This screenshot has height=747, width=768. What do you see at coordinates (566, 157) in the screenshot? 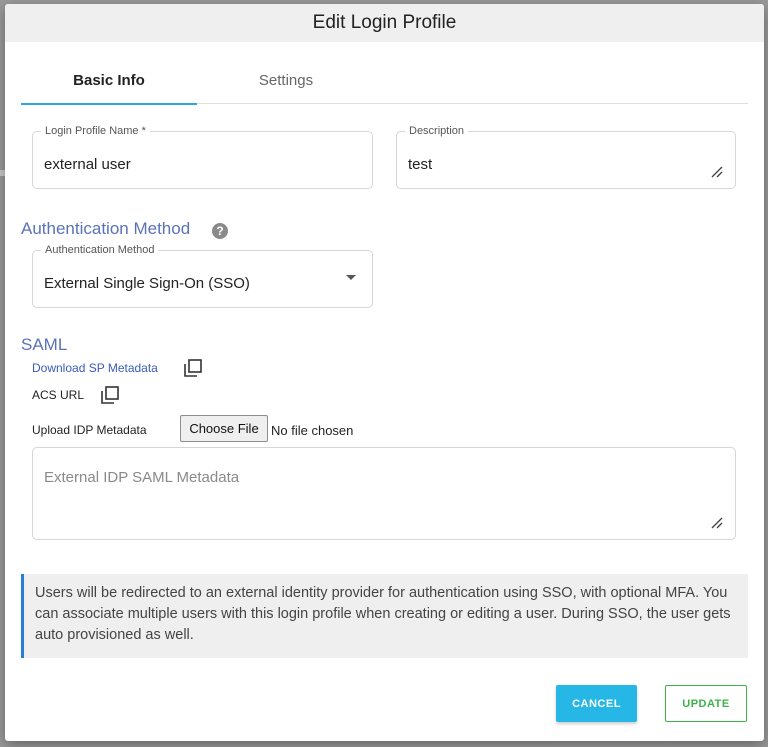
I see `description-field: Description test` at bounding box center [566, 157].